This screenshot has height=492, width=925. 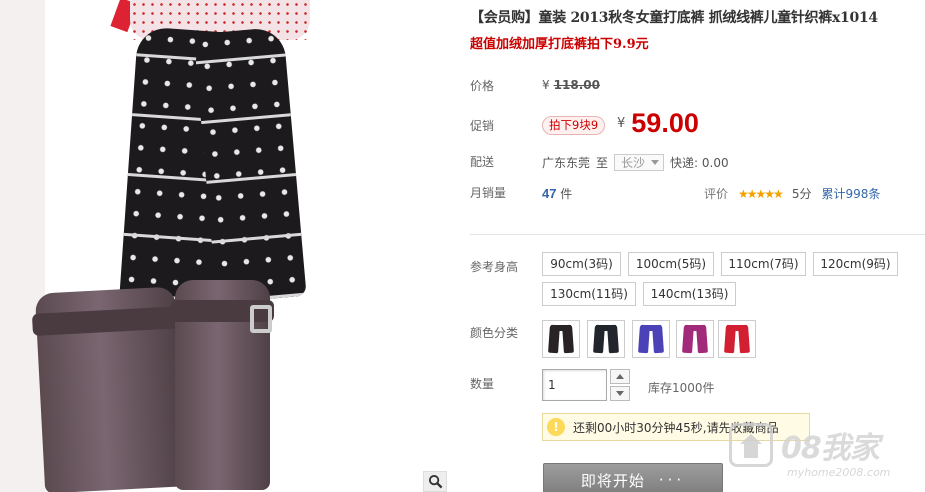 What do you see at coordinates (549, 193) in the screenshot?
I see `sales-count: 47` at bounding box center [549, 193].